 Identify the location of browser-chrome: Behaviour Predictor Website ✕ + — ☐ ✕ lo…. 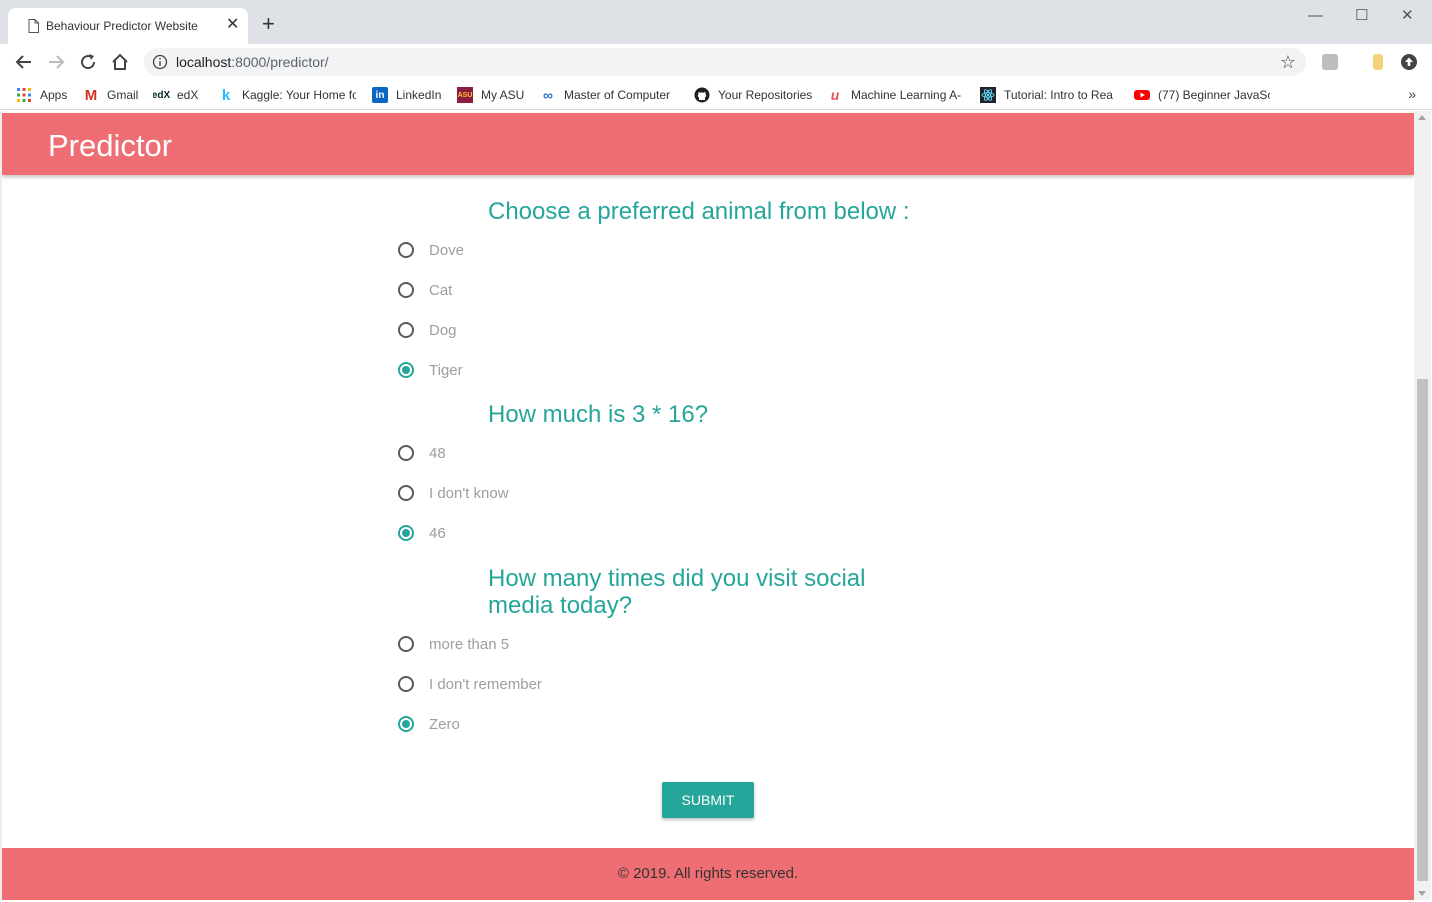
(716, 55).